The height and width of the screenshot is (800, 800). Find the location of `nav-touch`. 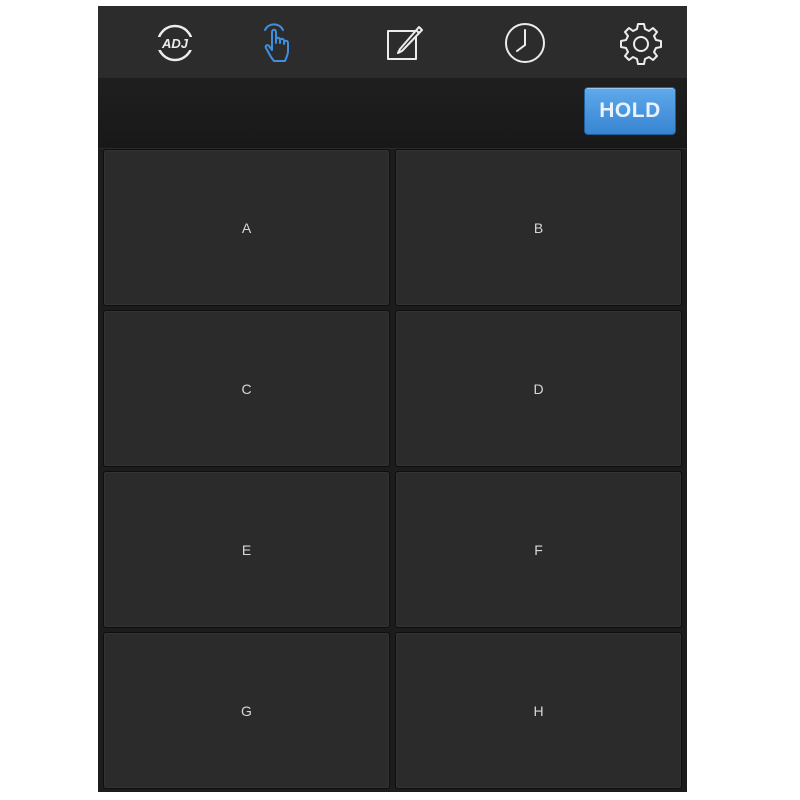

nav-touch is located at coordinates (278, 43).